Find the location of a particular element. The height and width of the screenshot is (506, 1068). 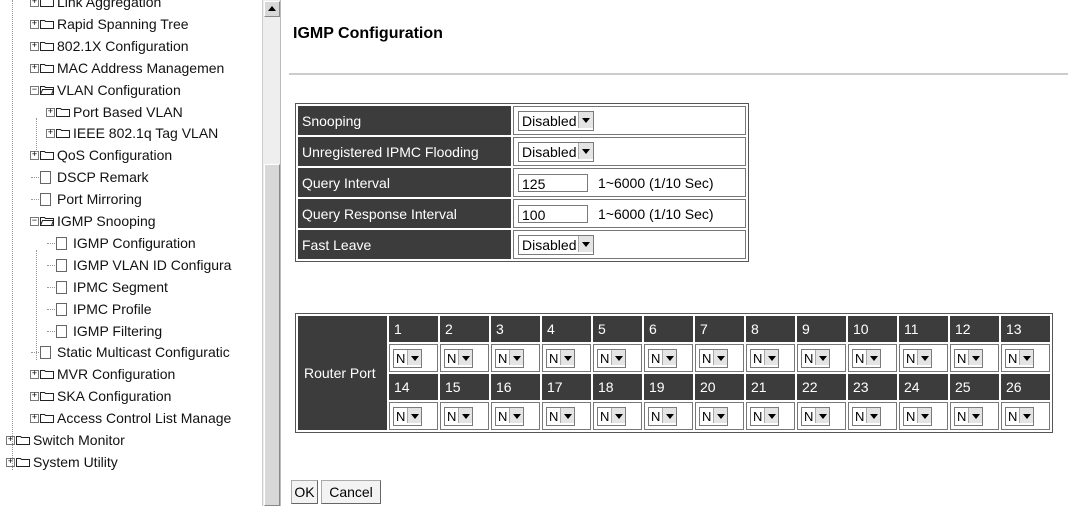

tree-item-mac-address-managemen: + MAC Address Managemen is located at coordinates (131, 68).